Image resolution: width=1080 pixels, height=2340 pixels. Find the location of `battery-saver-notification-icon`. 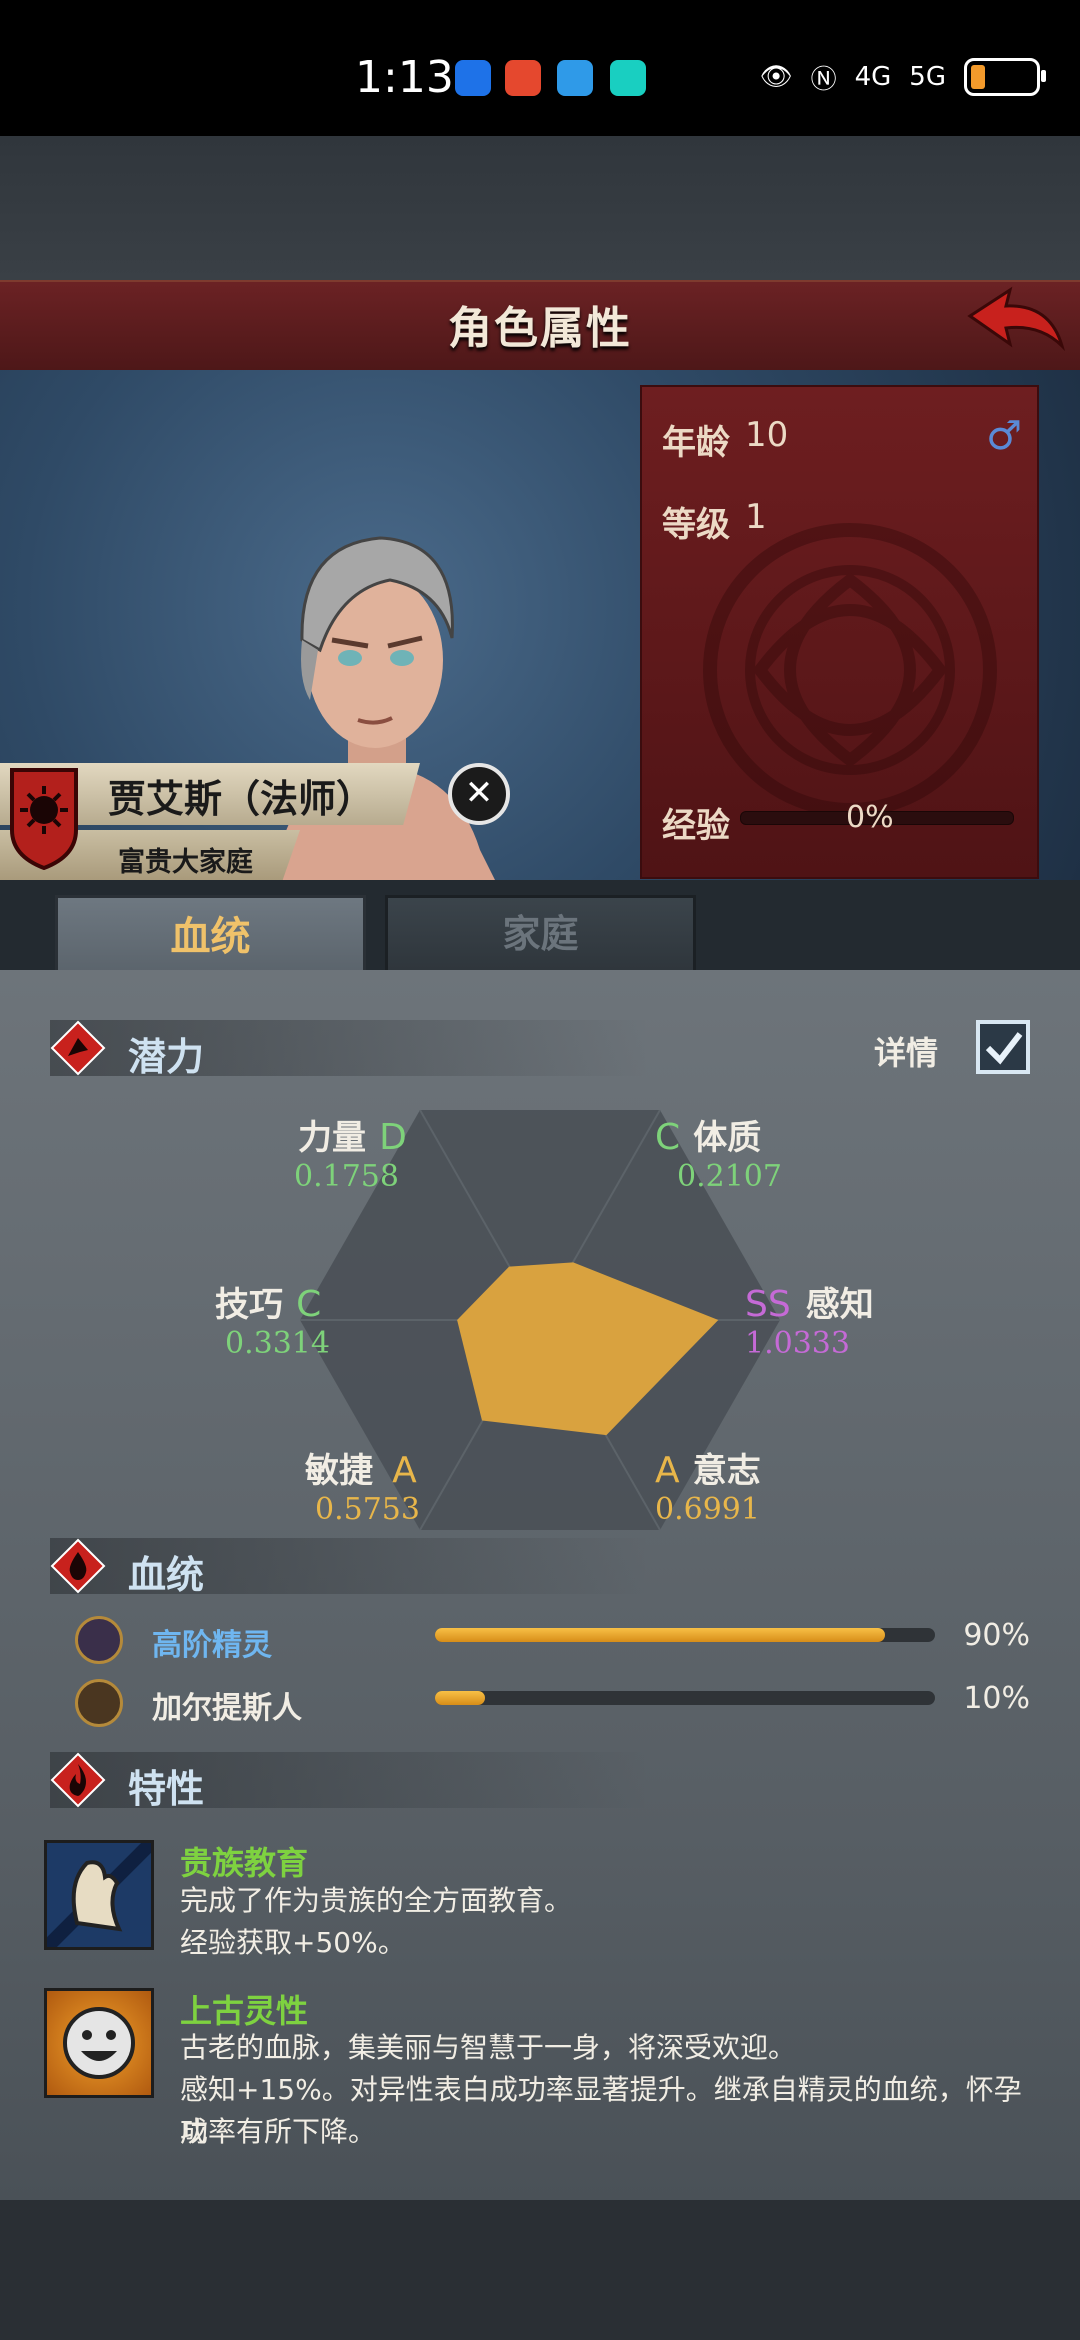

battery-saver-notification-icon is located at coordinates (523, 78).